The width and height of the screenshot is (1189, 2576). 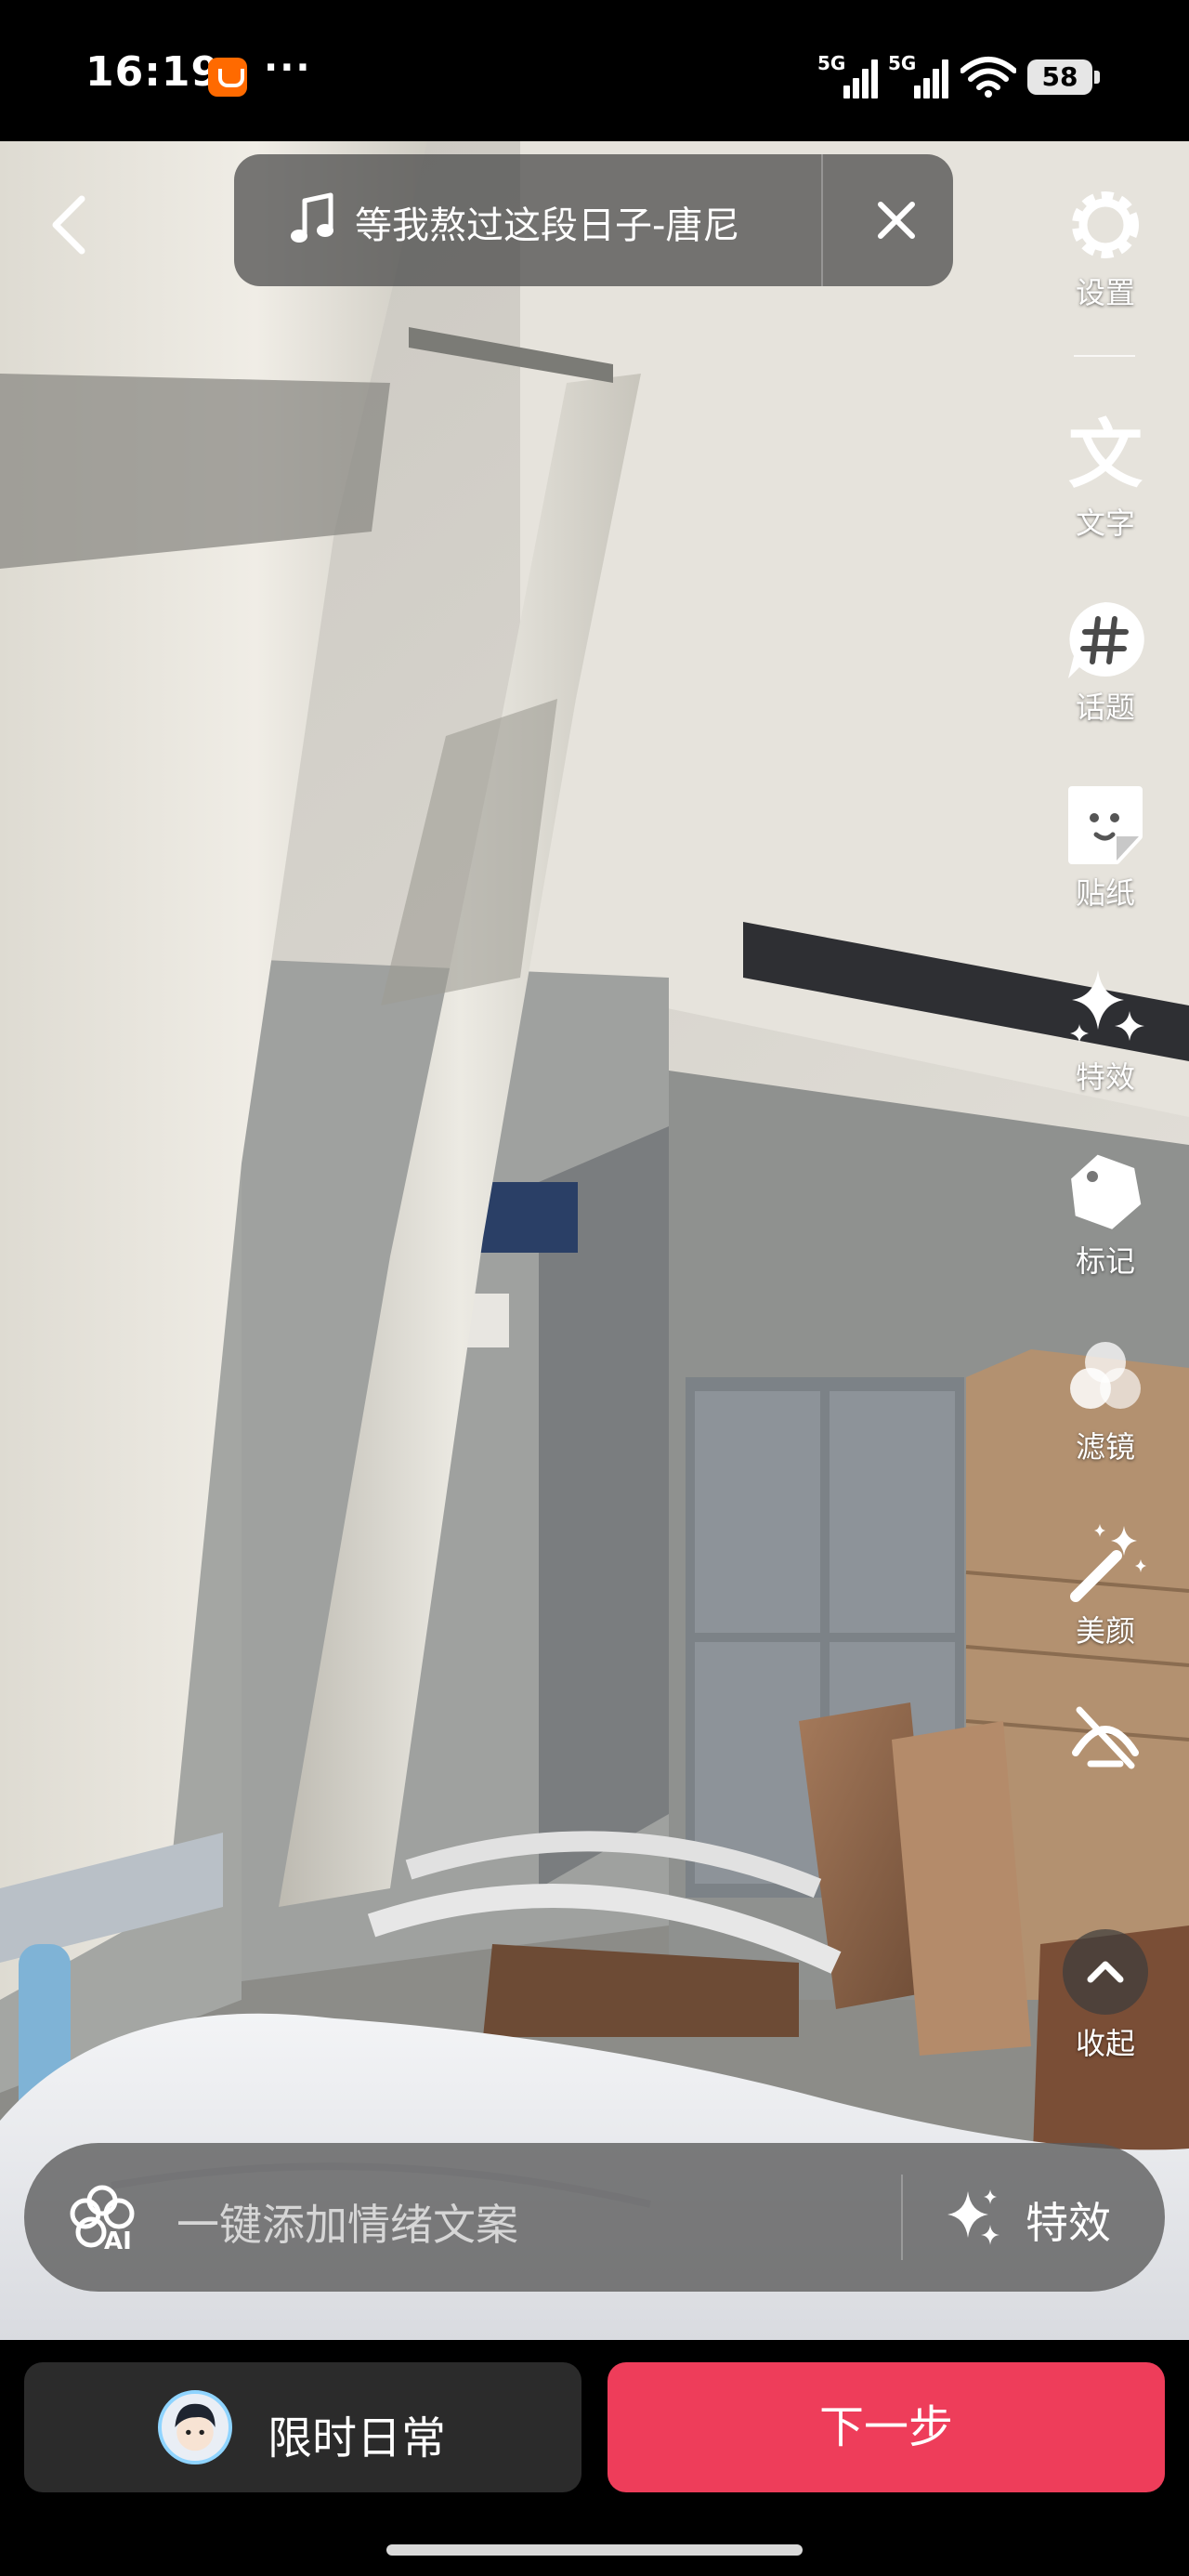 I want to click on tool-effects: 特效, so click(x=1105, y=1031).